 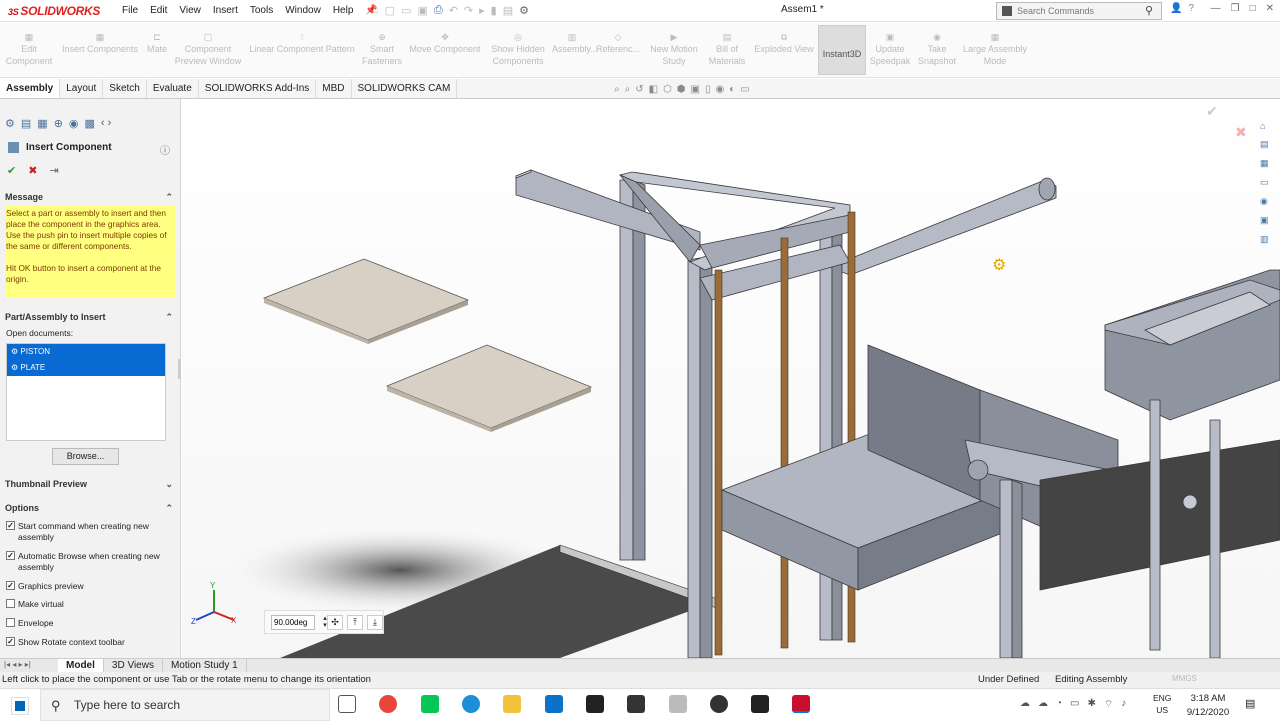 What do you see at coordinates (169, 484) in the screenshot?
I see `expand-icon: ⌄` at bounding box center [169, 484].